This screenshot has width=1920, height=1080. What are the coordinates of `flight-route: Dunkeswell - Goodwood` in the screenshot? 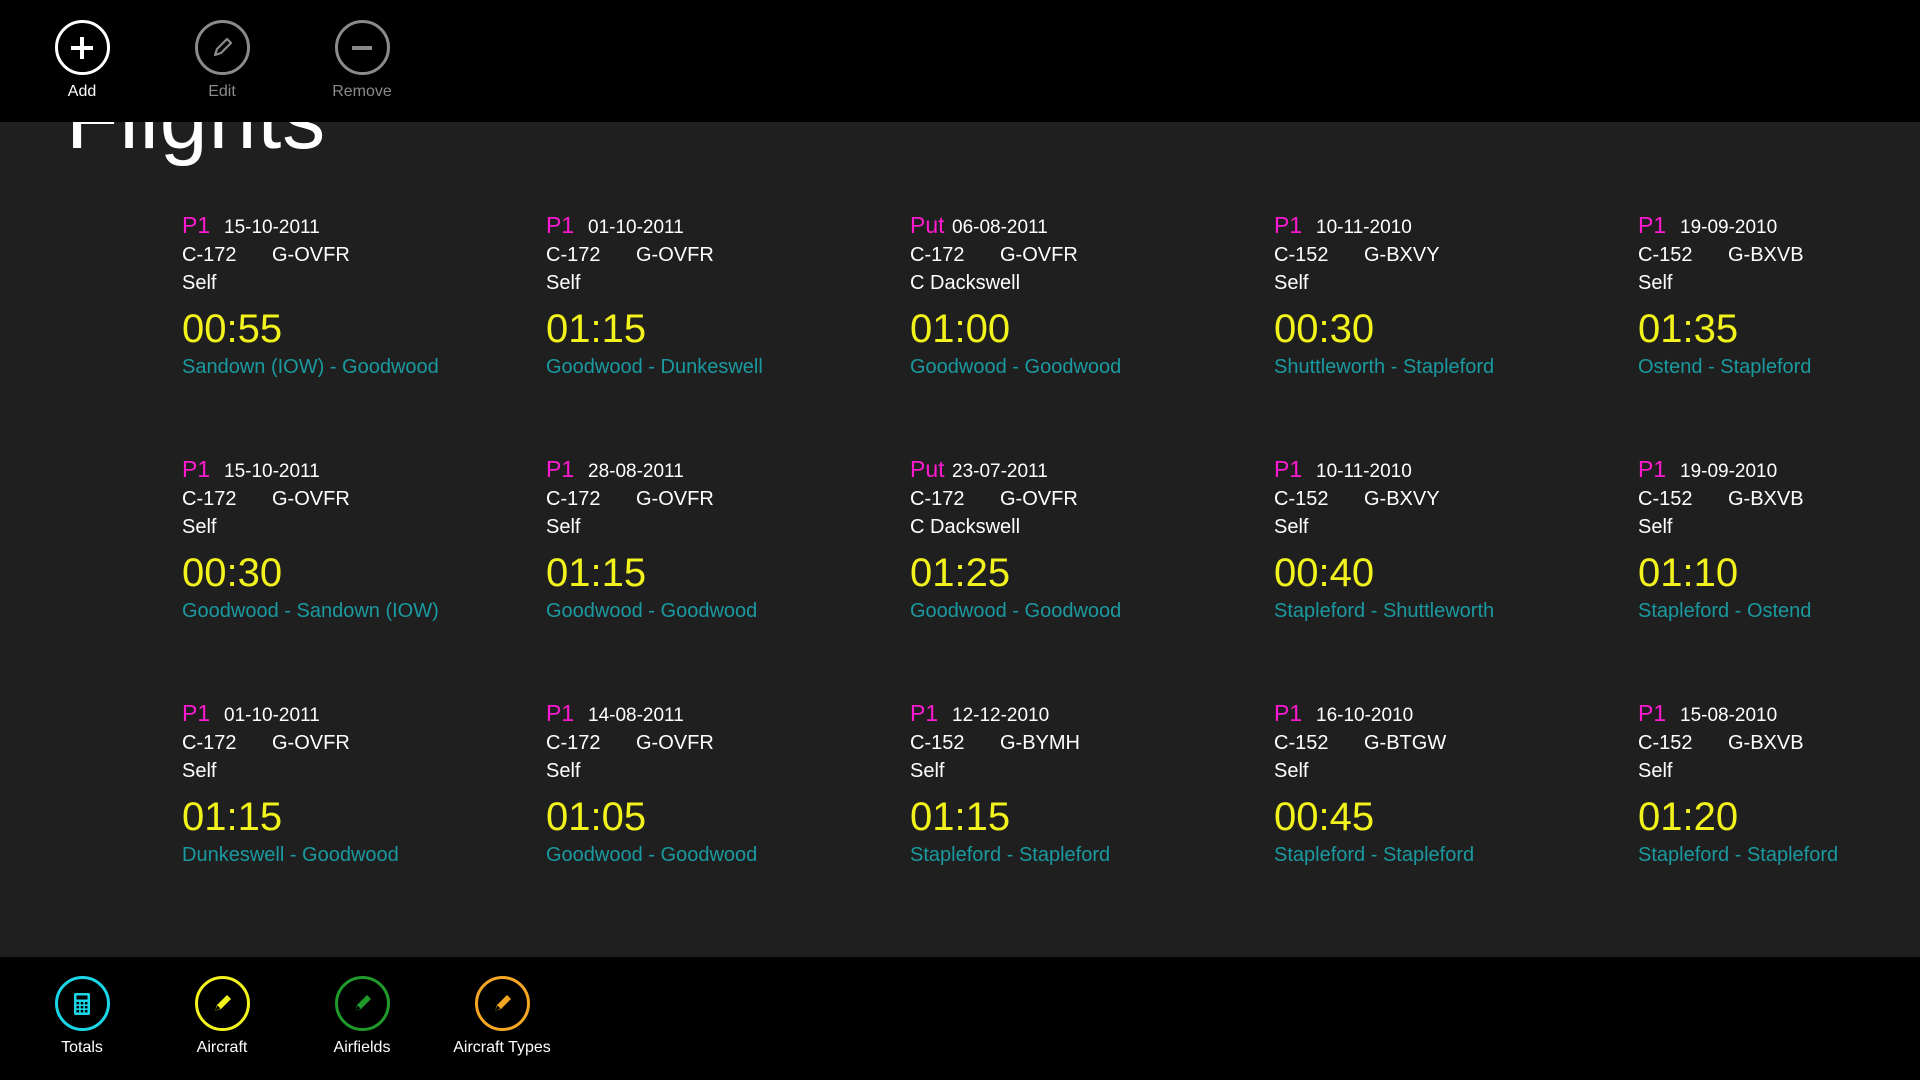 It's located at (290, 855).